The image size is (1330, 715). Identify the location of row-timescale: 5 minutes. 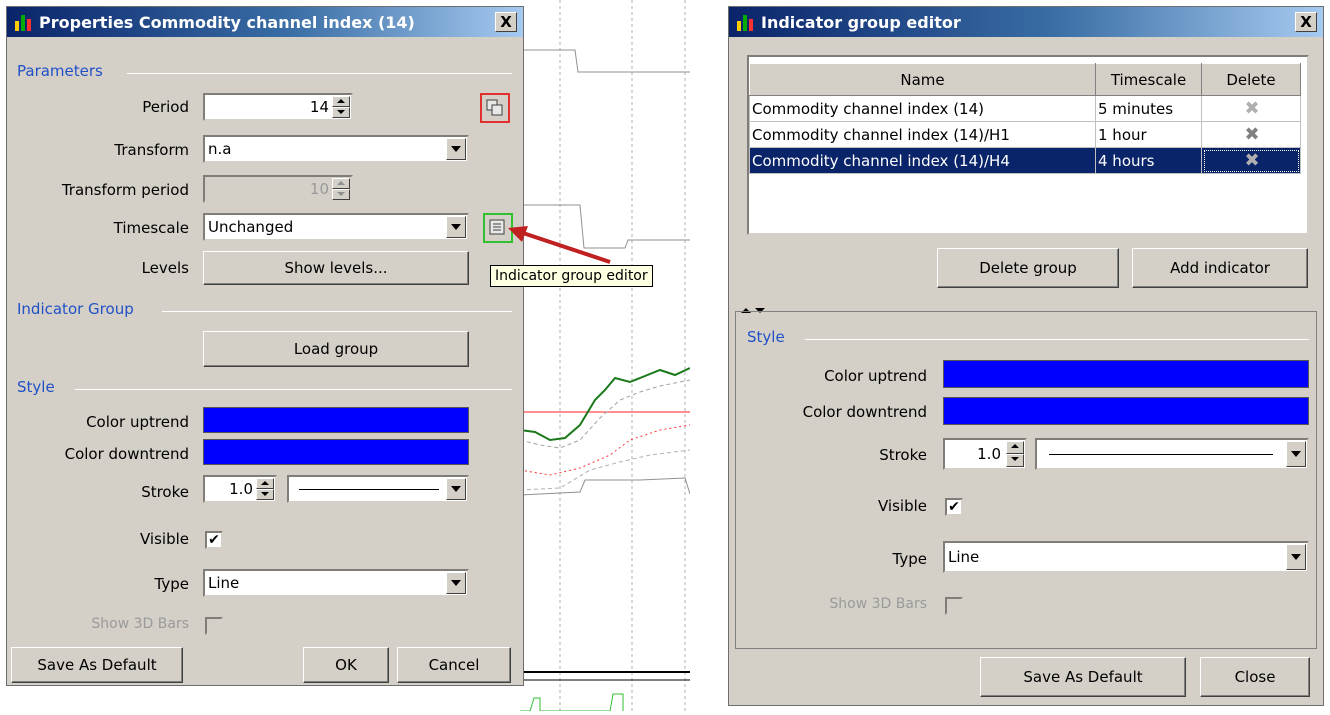
(1148, 108).